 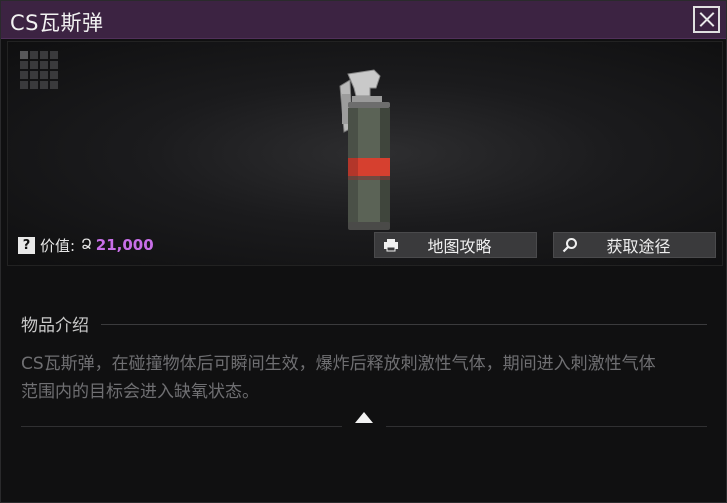 What do you see at coordinates (124, 245) in the screenshot?
I see `value-amount: 21,000` at bounding box center [124, 245].